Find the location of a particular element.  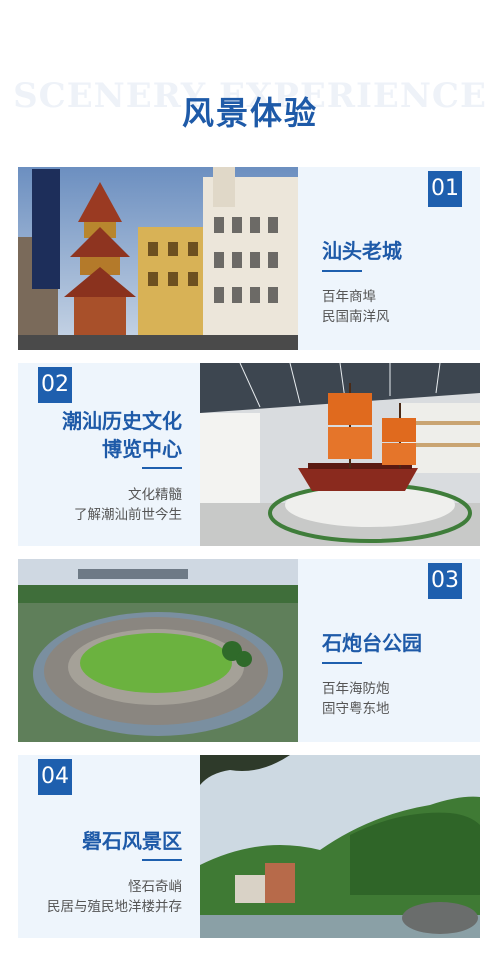

old-town-info: 01 汕头老城 百年商埠 民国南洋风 is located at coordinates (389, 258).